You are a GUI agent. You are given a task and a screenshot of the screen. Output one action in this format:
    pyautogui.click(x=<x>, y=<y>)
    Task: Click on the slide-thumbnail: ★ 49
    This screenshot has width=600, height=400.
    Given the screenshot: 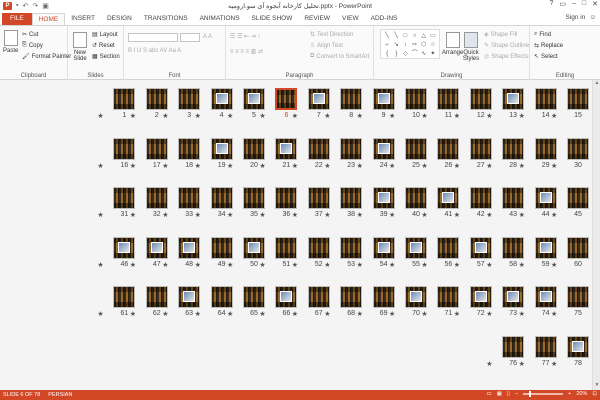 What is the action you would take?
    pyautogui.click(x=214, y=252)
    